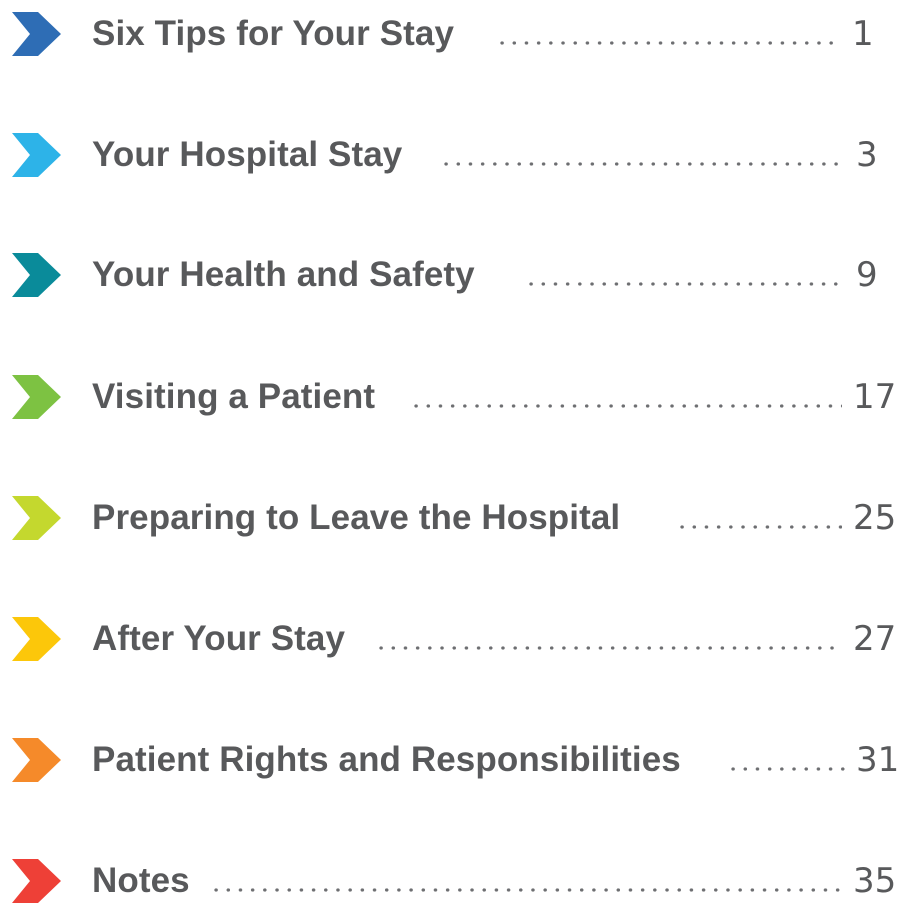  Describe the element at coordinates (451, 881) in the screenshot. I see `toc-entry-notes: Notes 35` at that location.